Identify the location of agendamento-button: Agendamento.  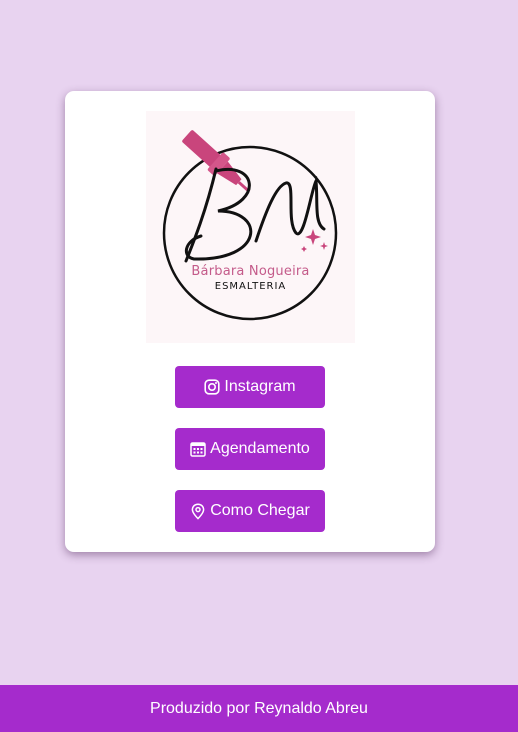
(250, 449).